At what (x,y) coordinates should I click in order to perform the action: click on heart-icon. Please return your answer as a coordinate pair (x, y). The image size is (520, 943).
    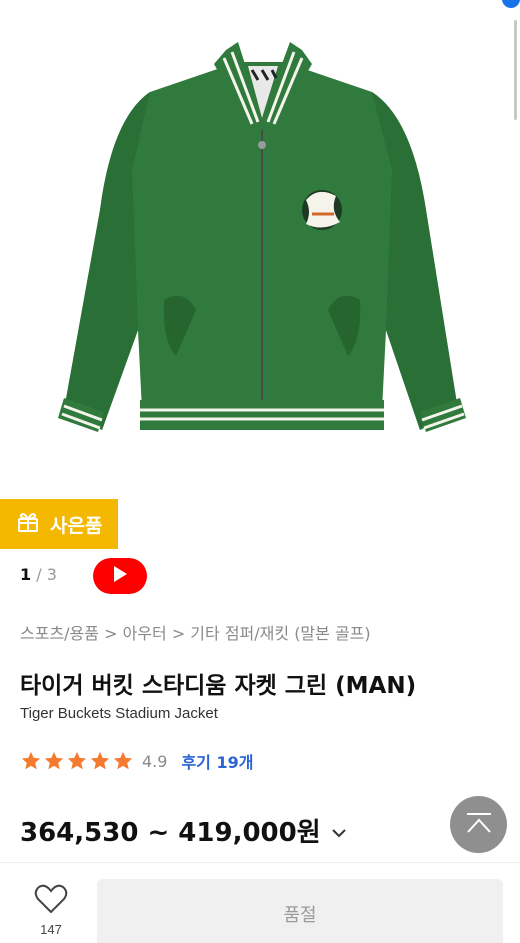
    Looking at the image, I should click on (51, 901).